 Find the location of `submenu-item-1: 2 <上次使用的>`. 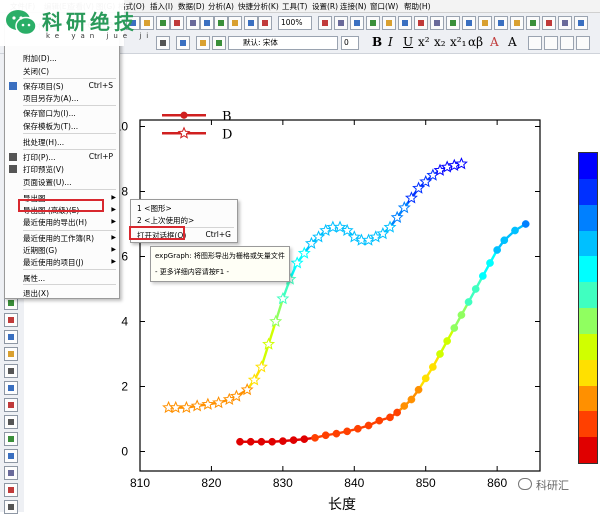

submenu-item-1: 2 <上次使用的> is located at coordinates (165, 220).